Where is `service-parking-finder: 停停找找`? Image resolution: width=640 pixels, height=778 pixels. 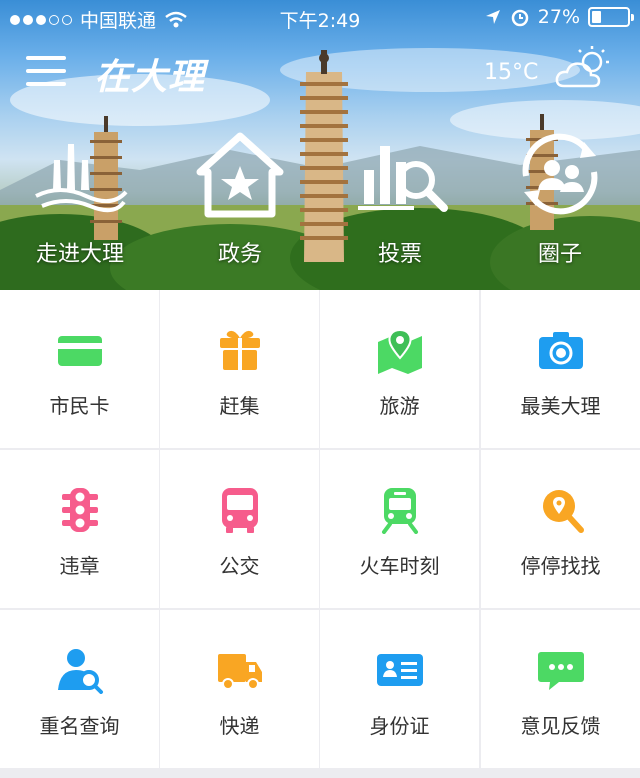
service-parking-finder: 停停找找 is located at coordinates (560, 529).